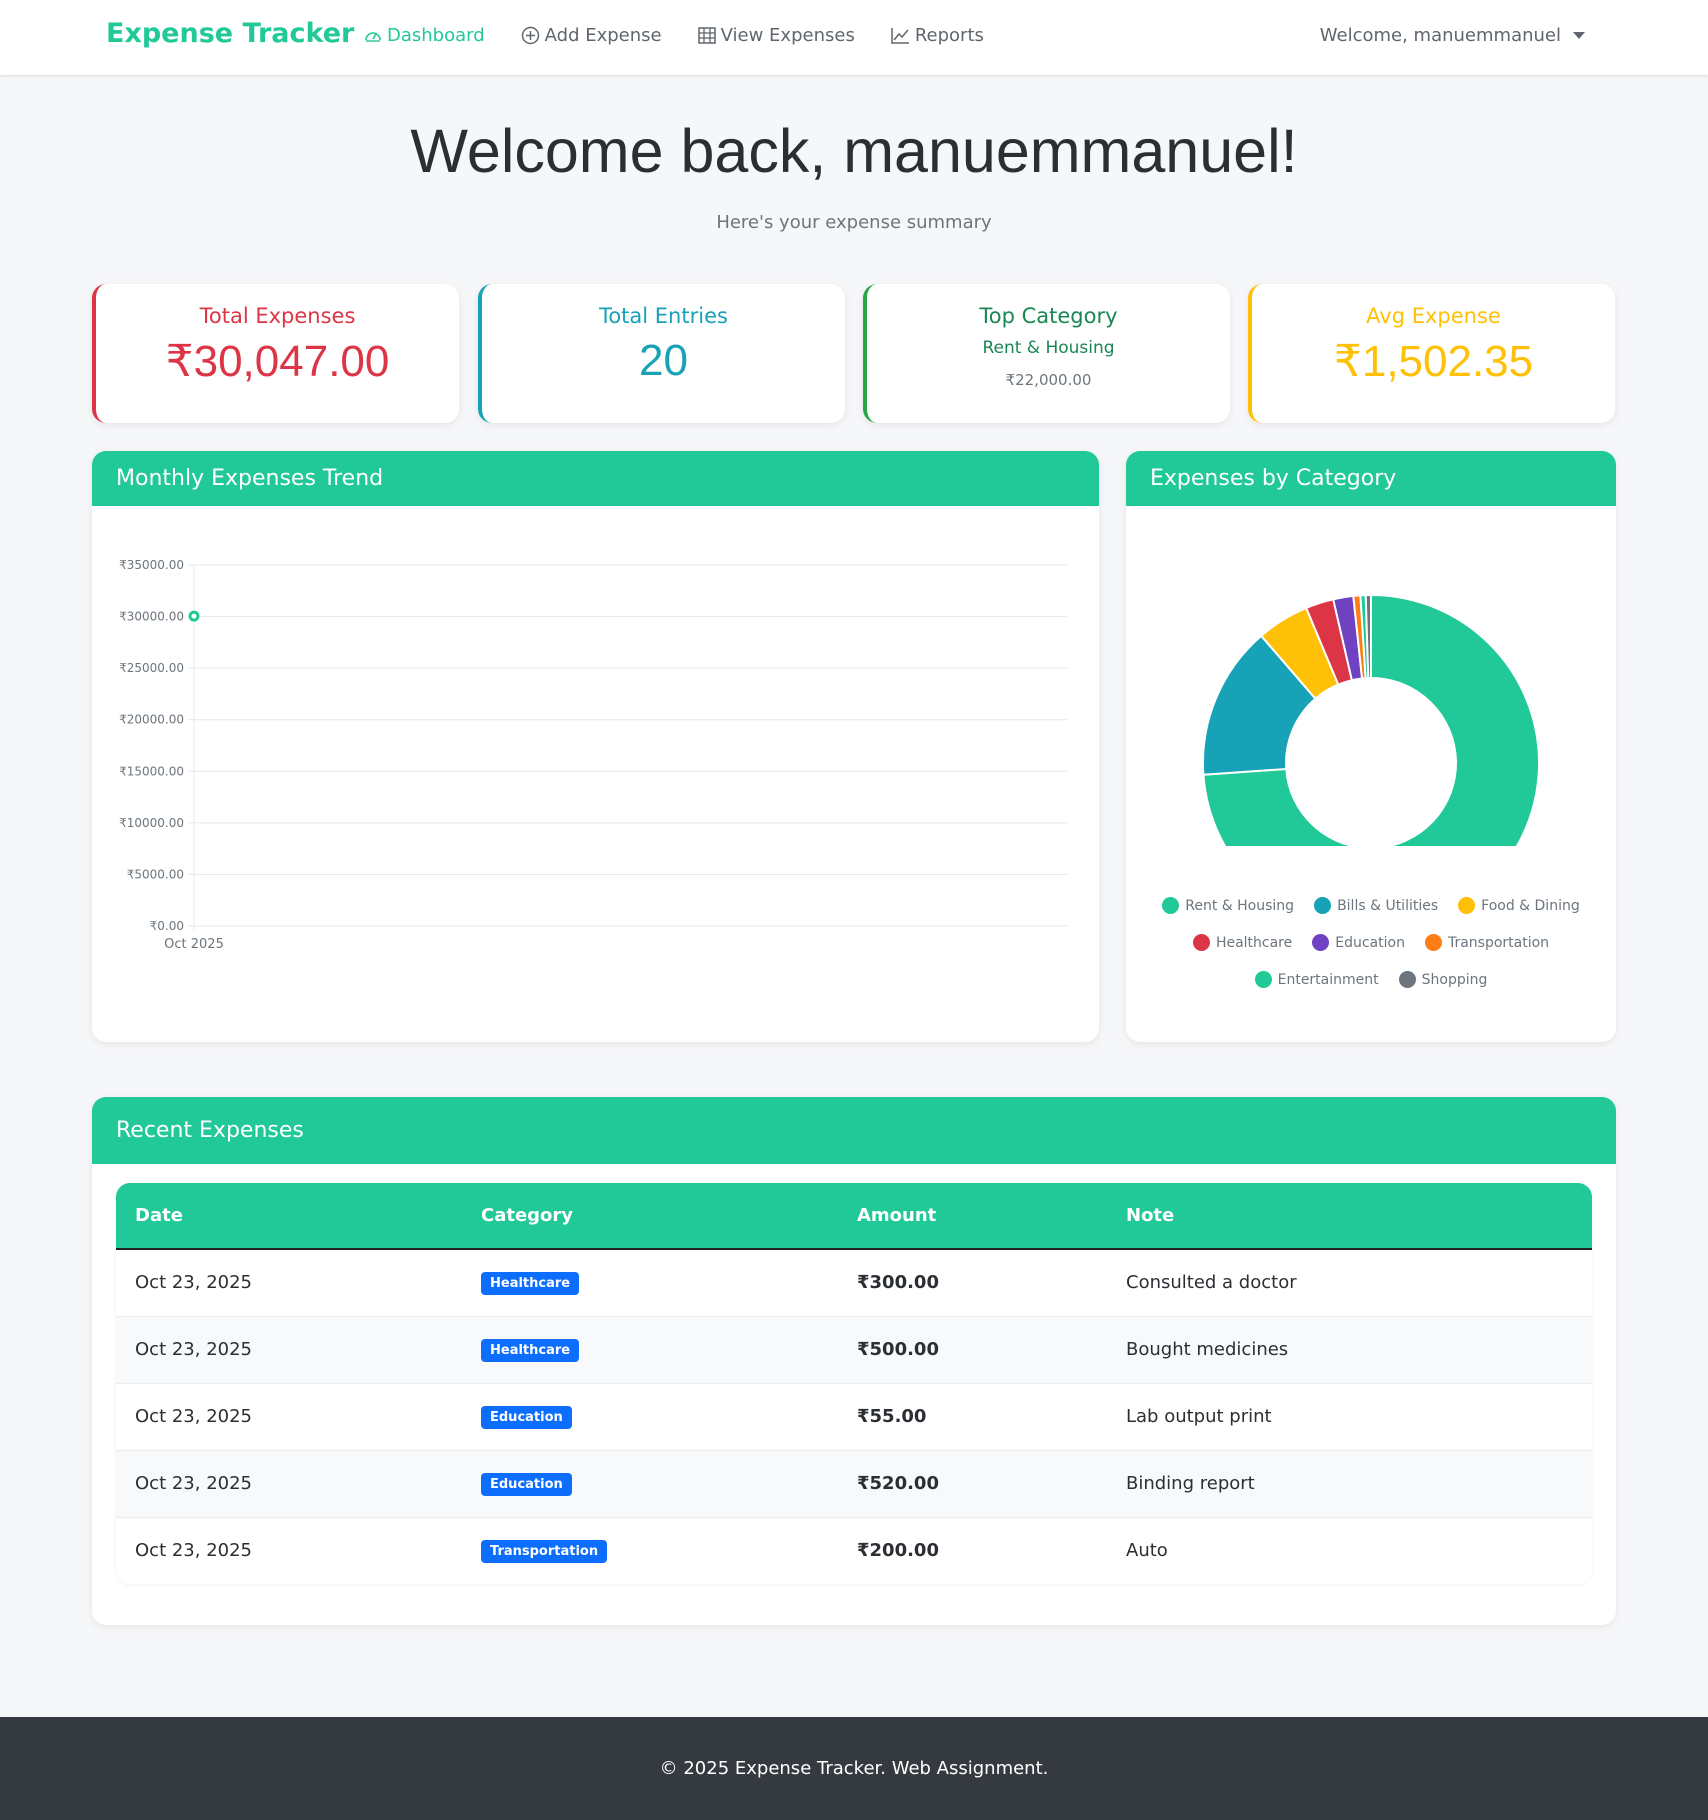 The width and height of the screenshot is (1708, 1820). Describe the element at coordinates (1048, 380) in the screenshot. I see `stat-category-amount: ₹22,000.00` at that location.